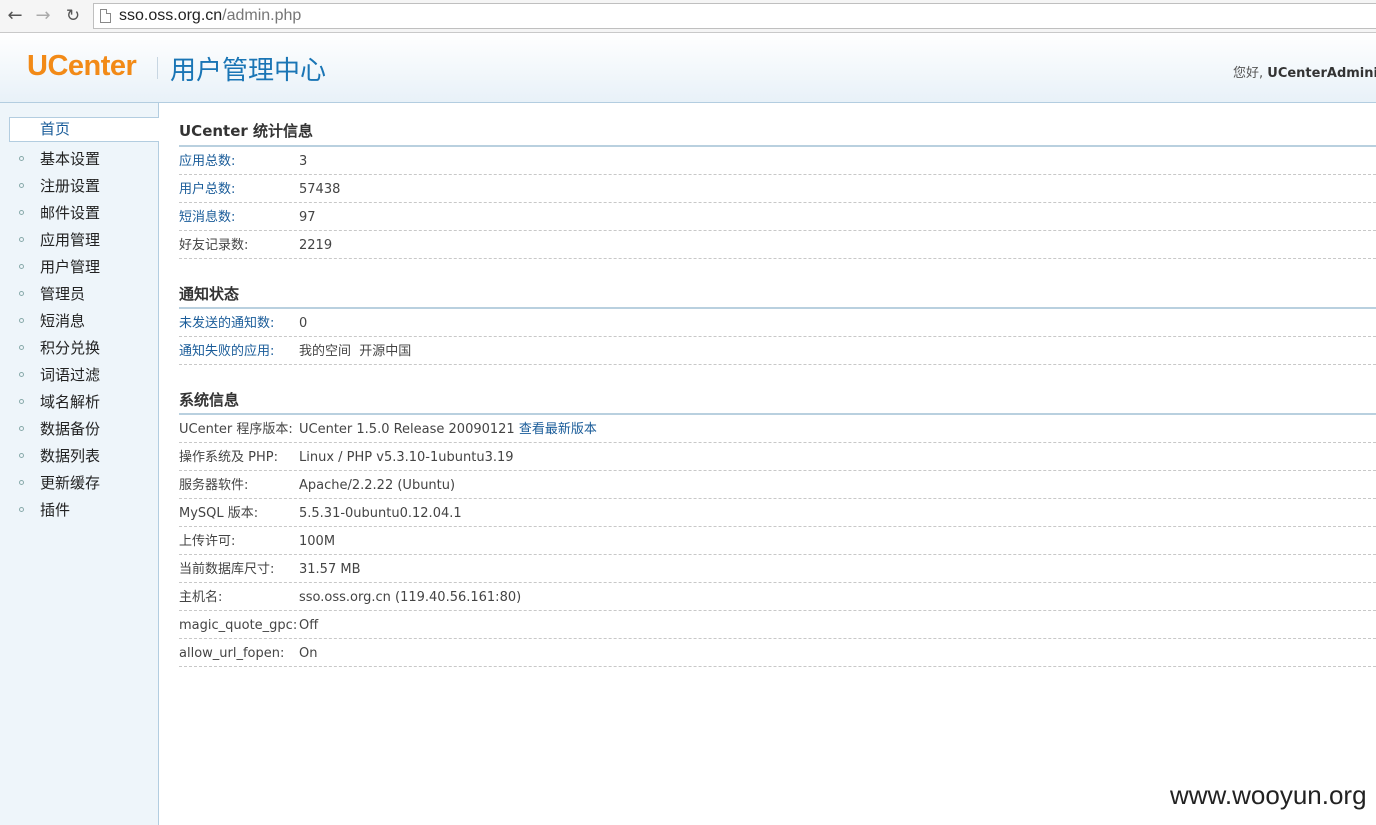 The width and height of the screenshot is (1376, 825). What do you see at coordinates (84, 129) in the screenshot?
I see `sidebar-item-home: 首页` at bounding box center [84, 129].